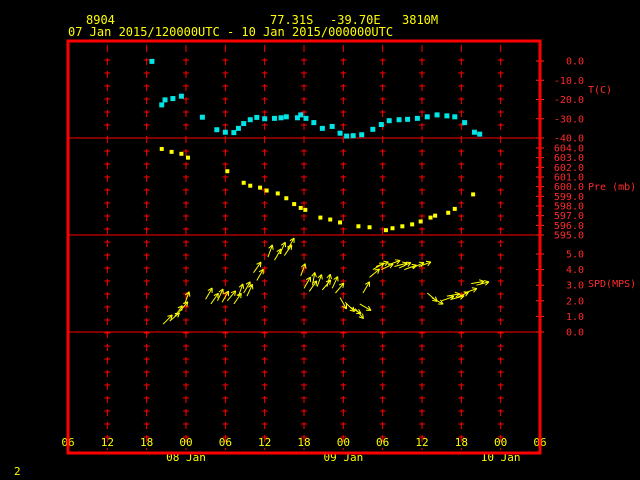  Describe the element at coordinates (575, 255) in the screenshot. I see `y-tick-label: 5.0` at that location.